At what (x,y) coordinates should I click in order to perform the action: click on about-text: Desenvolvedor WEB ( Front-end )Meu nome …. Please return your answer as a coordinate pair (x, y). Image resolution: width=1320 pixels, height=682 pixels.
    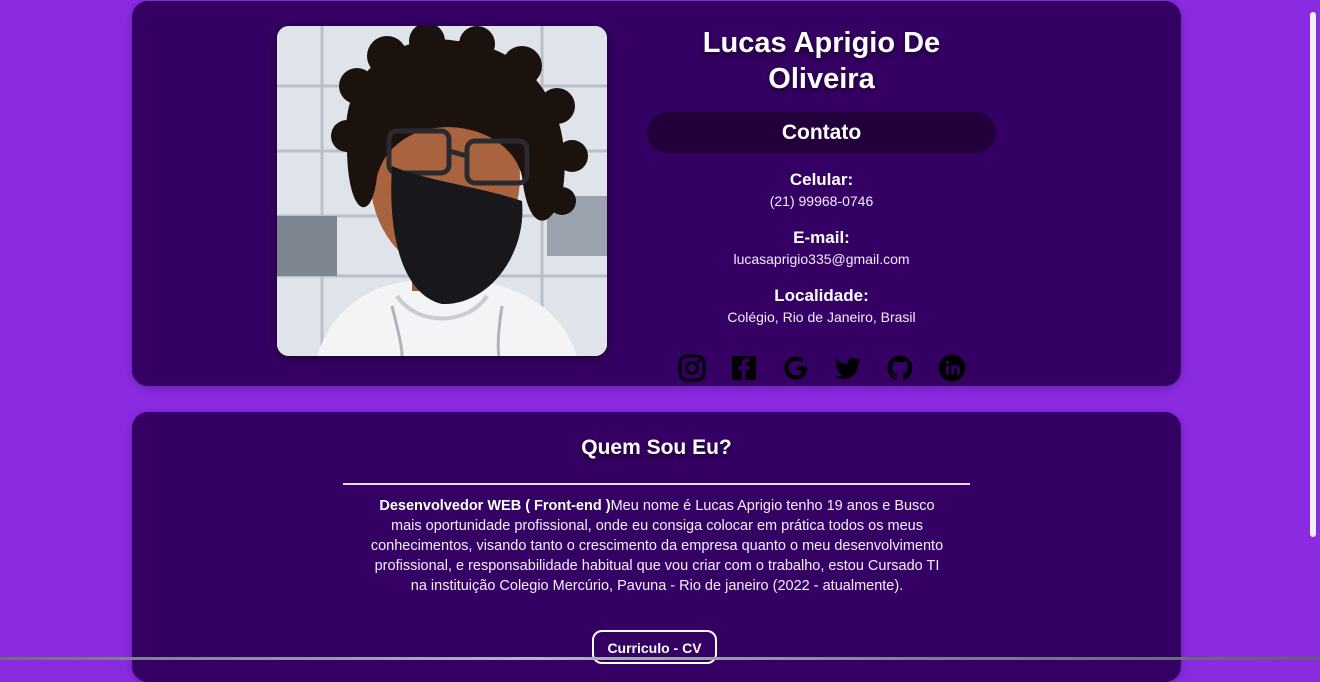
    Looking at the image, I should click on (657, 546).